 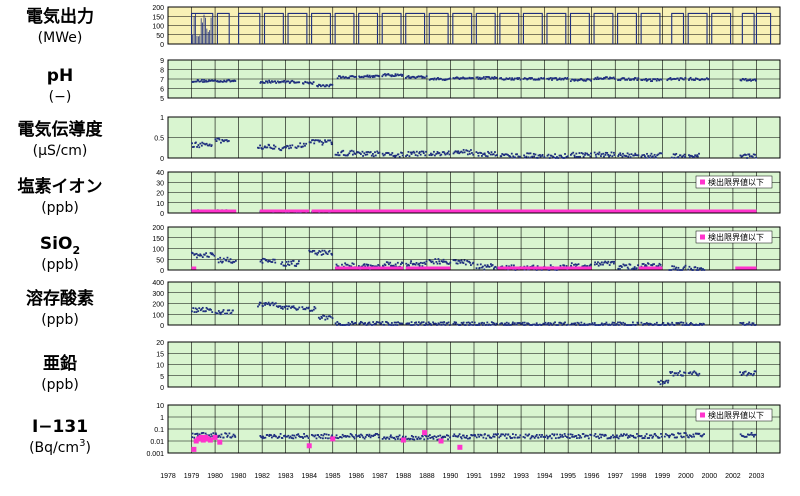 What do you see at coordinates (702, 182) in the screenshot?
I see `legend-swatch` at bounding box center [702, 182].